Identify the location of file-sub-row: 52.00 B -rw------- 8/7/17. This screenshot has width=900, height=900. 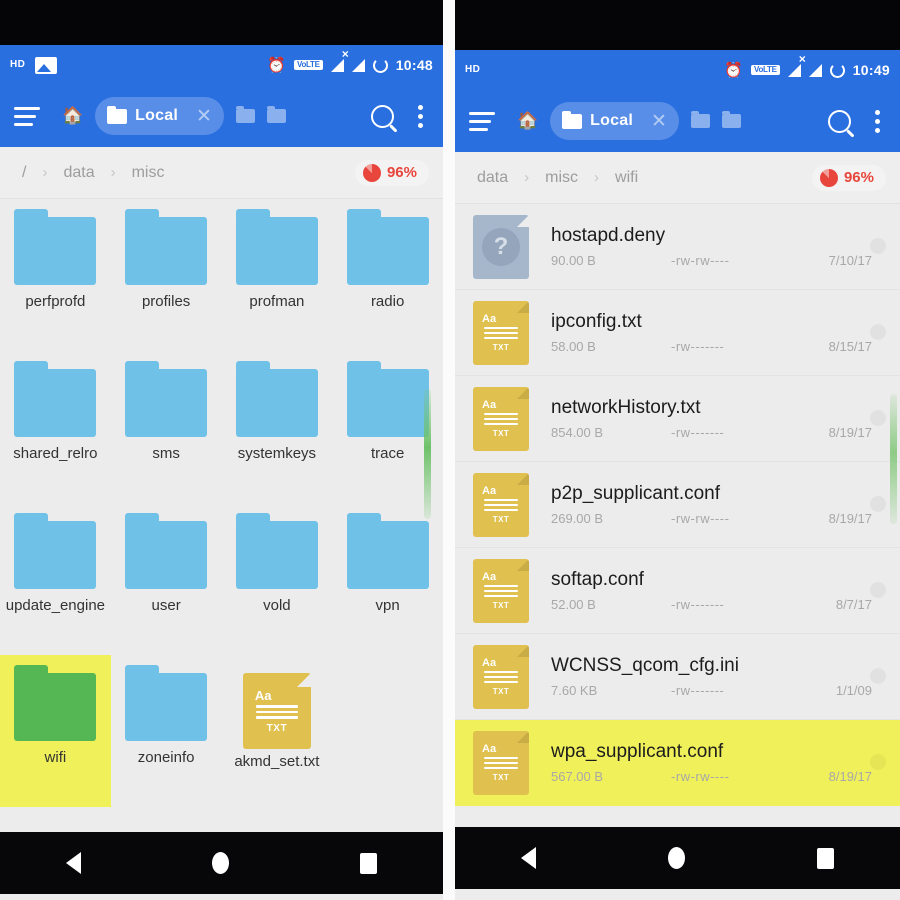
(720, 604).